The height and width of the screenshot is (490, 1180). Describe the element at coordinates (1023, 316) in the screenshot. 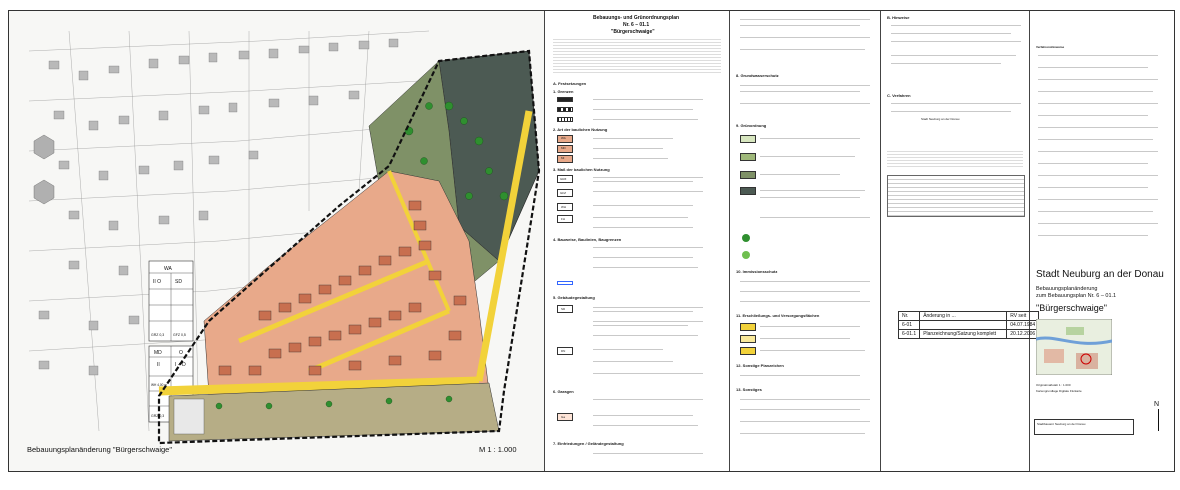

I see `table-head-rv: RV seit` at that location.